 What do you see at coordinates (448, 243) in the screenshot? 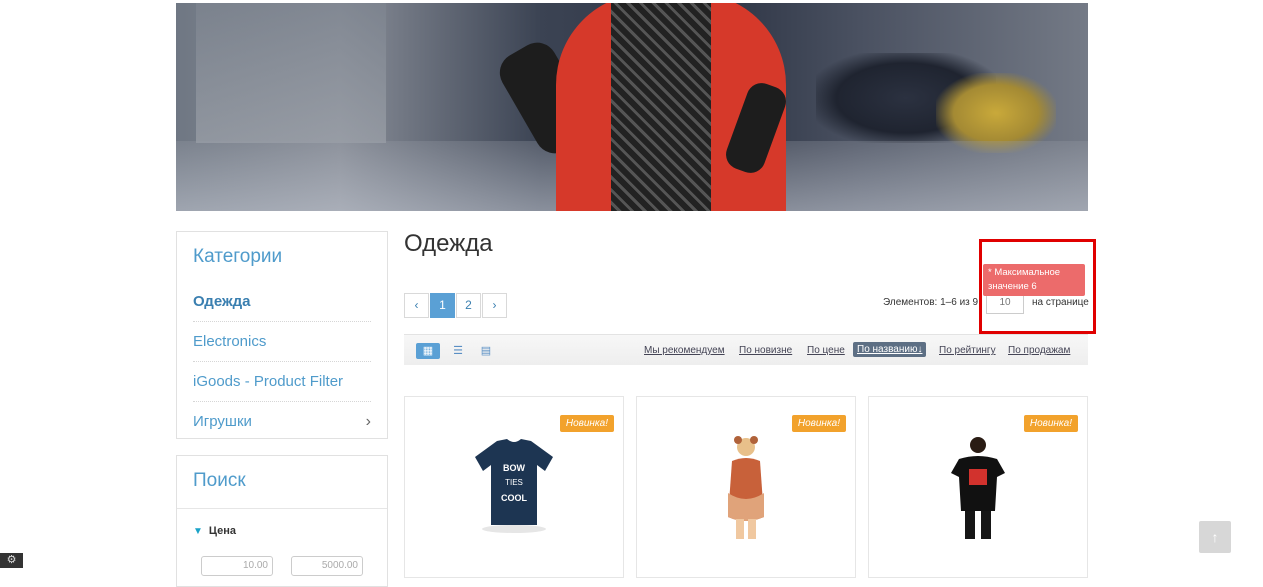
I see `page-title: Одежда` at bounding box center [448, 243].